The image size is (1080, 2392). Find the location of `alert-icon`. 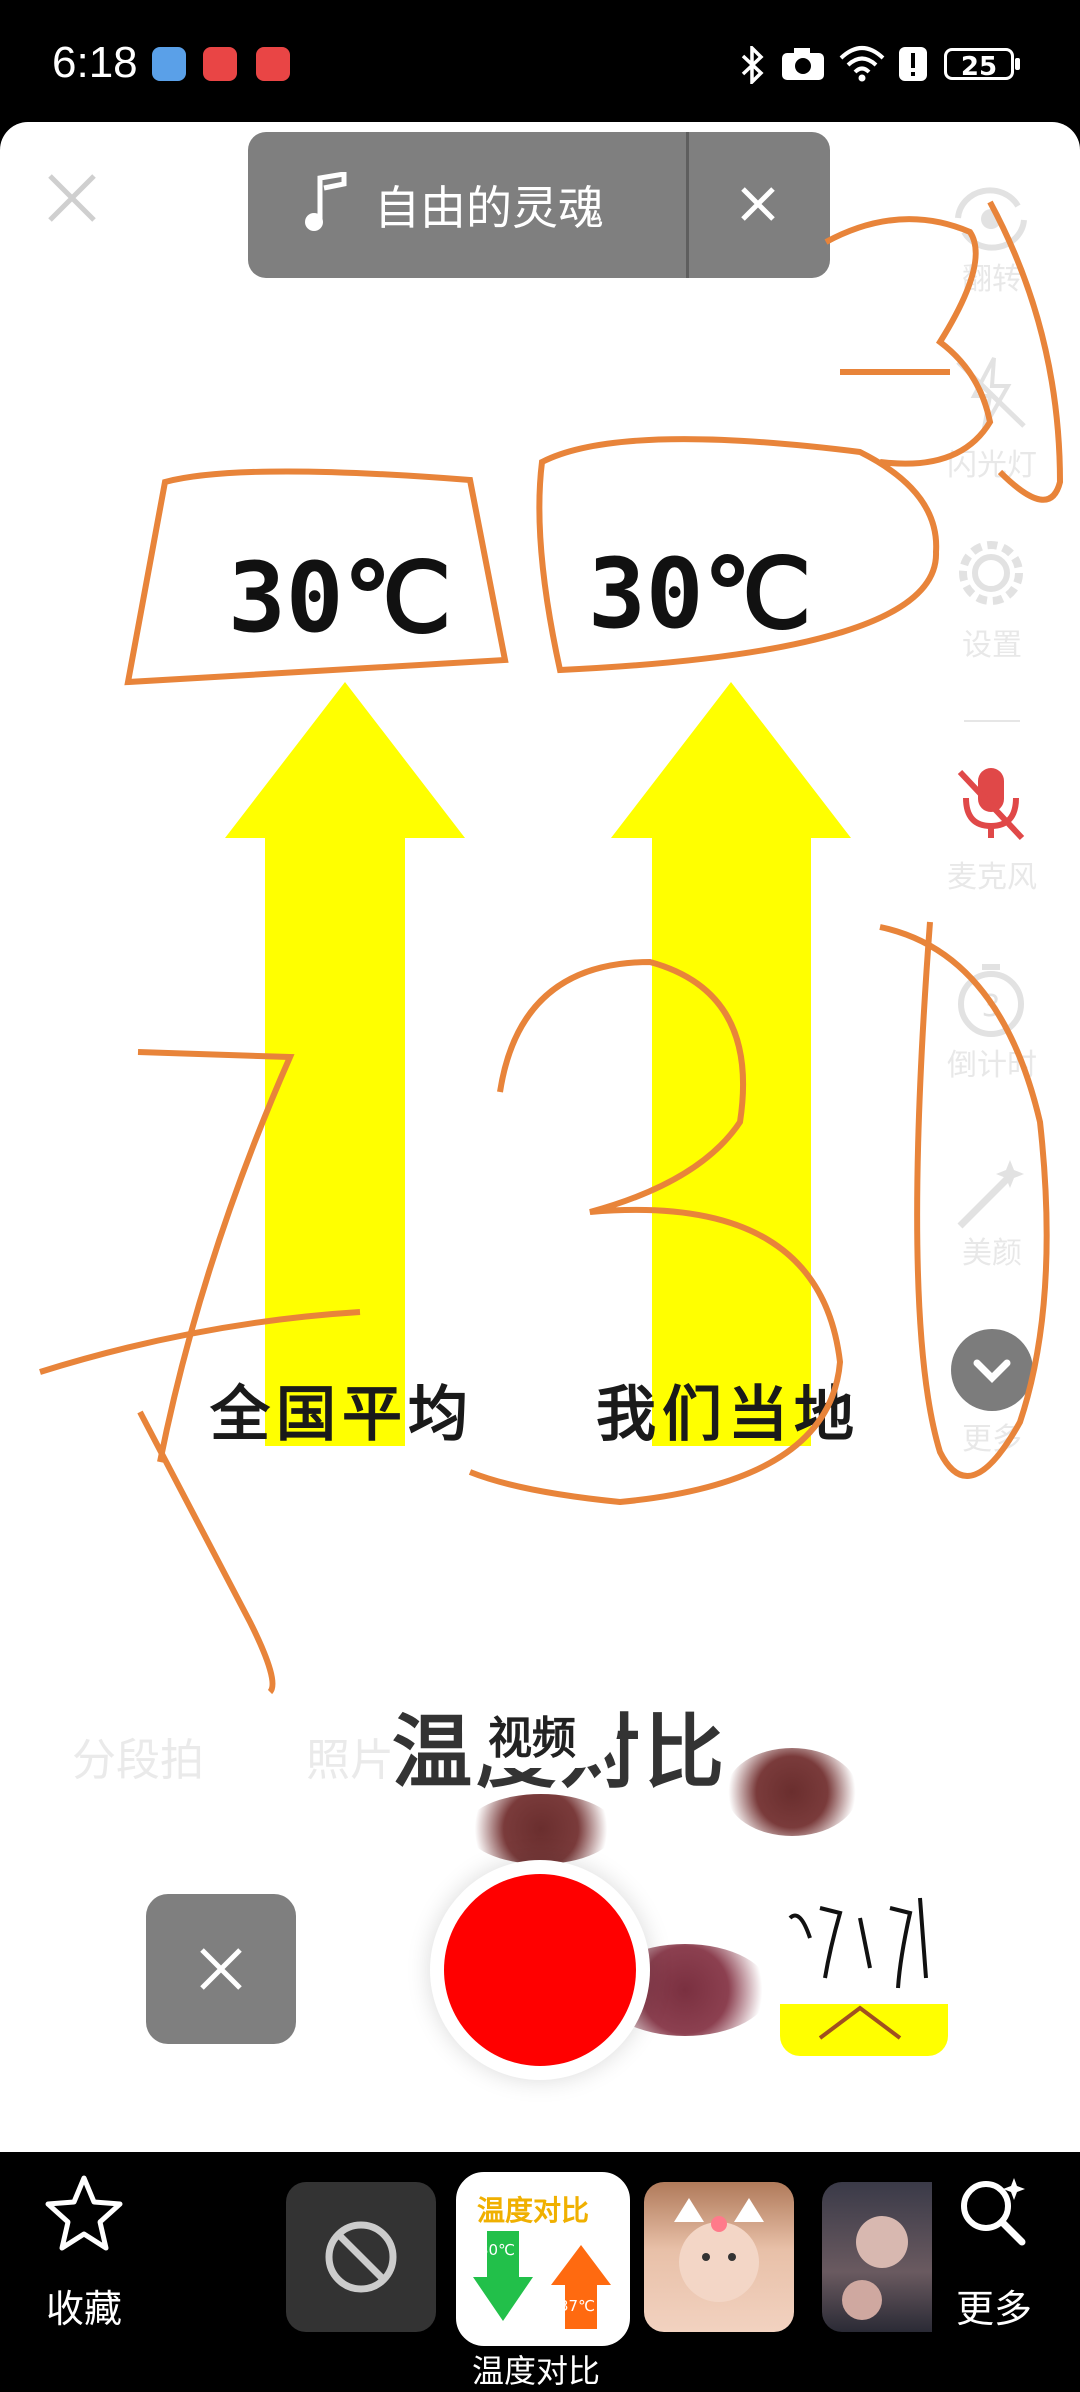

alert-icon is located at coordinates (913, 64).